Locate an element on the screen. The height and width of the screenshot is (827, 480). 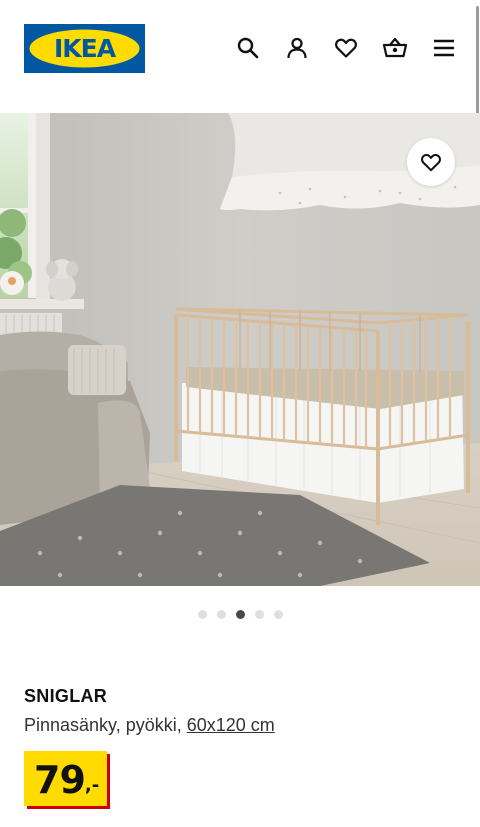
user-icon is located at coordinates (297, 48).